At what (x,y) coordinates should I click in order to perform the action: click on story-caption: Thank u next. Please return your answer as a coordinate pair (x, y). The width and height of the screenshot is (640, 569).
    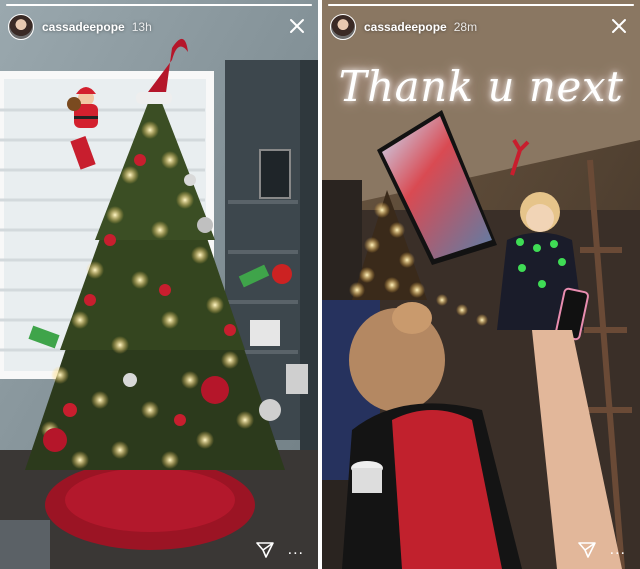
    Looking at the image, I should click on (481, 86).